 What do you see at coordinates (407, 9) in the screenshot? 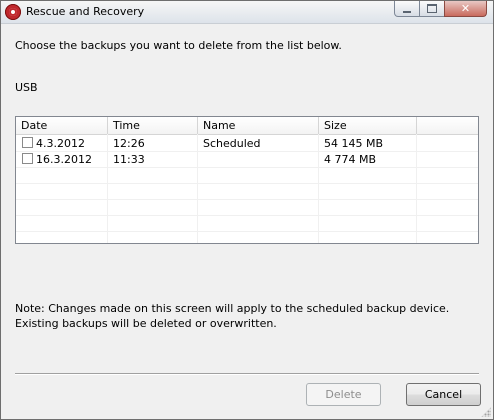
I see `minimize-button` at bounding box center [407, 9].